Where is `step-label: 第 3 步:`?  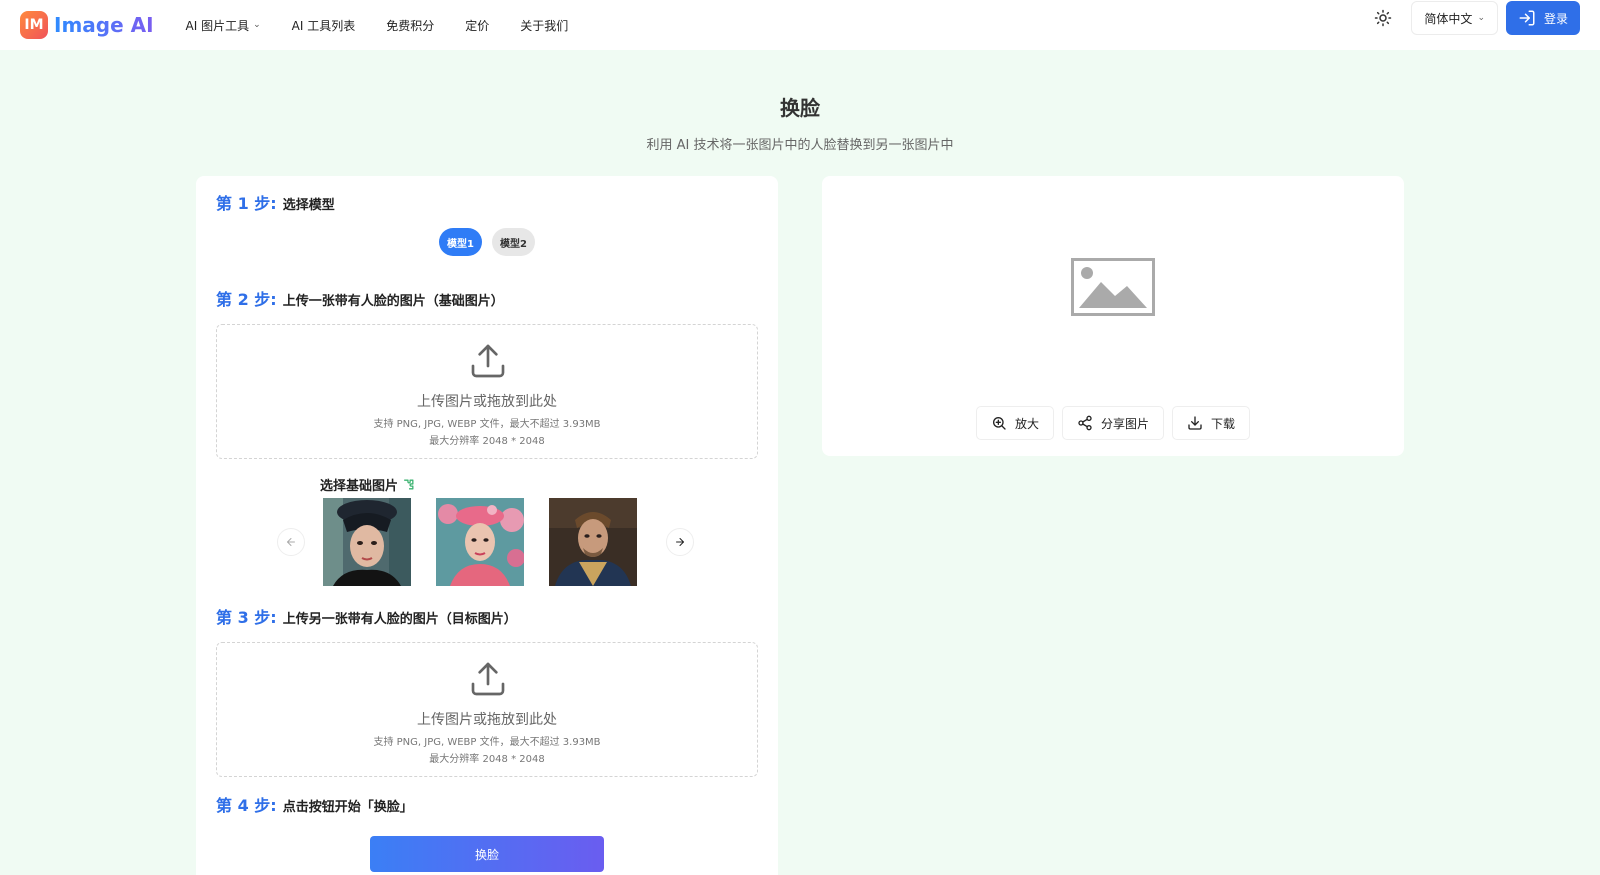 step-label: 第 3 步: is located at coordinates (246, 617).